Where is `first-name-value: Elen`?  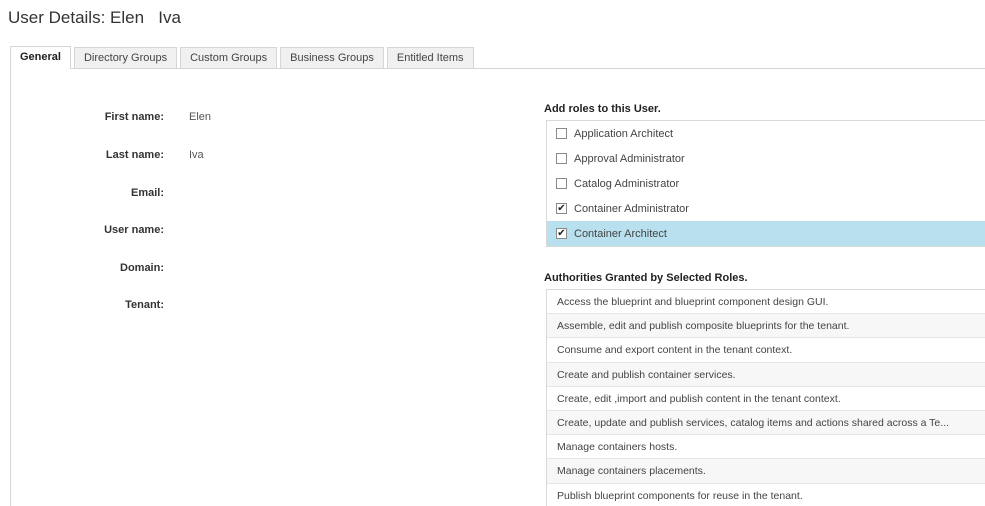 first-name-value: Elen is located at coordinates (200, 117).